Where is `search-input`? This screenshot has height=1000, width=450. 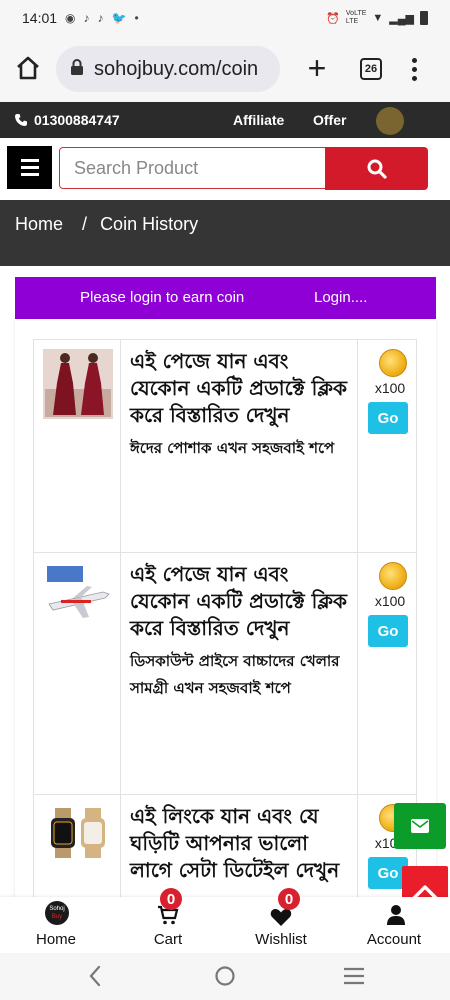
search-input is located at coordinates (193, 168).